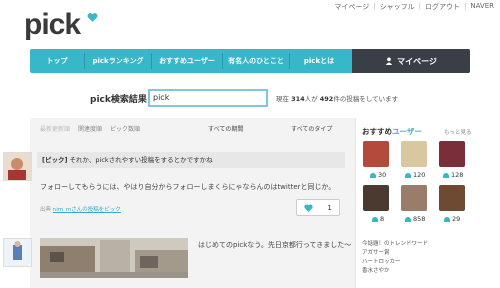  What do you see at coordinates (187, 61) in the screenshot?
I see `nav-recommended-users: おすすめユーザー` at bounding box center [187, 61].